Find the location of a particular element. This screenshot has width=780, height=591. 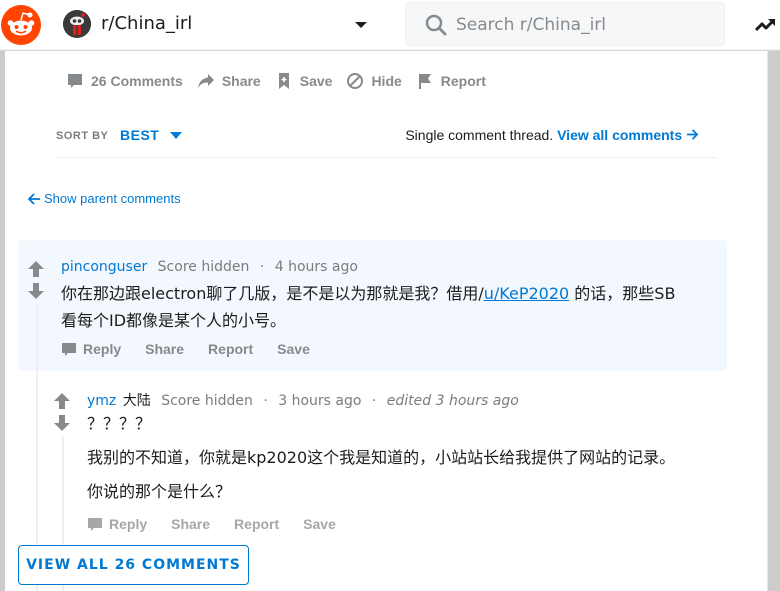

search-bar is located at coordinates (565, 24).